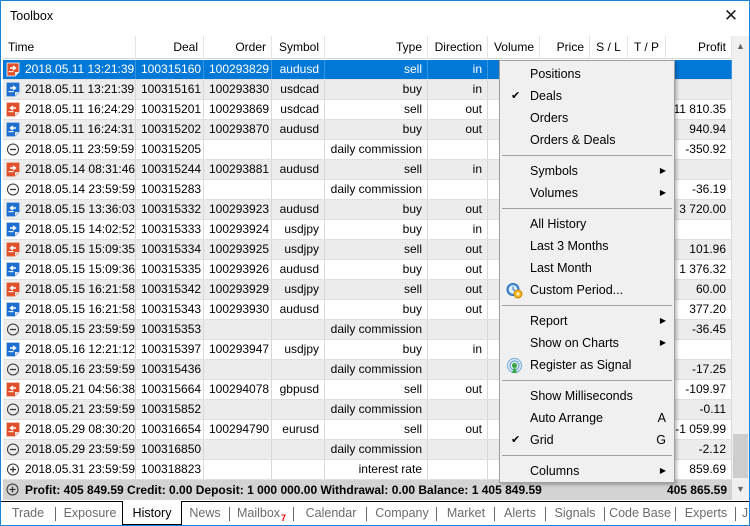  What do you see at coordinates (587, 268) in the screenshot?
I see `menu-item-last-month: Last Month` at bounding box center [587, 268].